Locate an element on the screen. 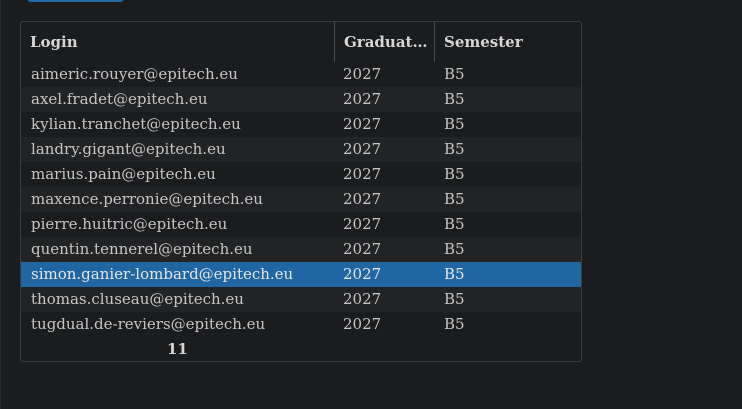 The image size is (742, 409). table-row: marius.pain@epitech.eu 2027 B5 is located at coordinates (301, 174).